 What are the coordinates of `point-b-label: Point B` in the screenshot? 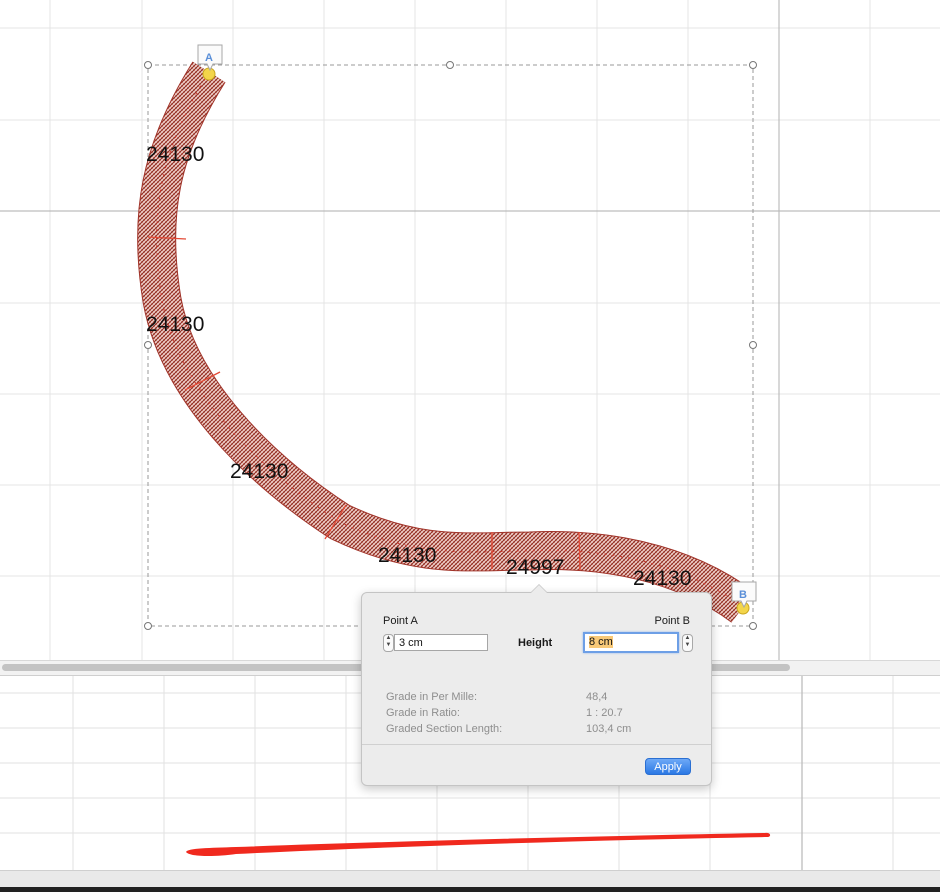 It's located at (672, 621).